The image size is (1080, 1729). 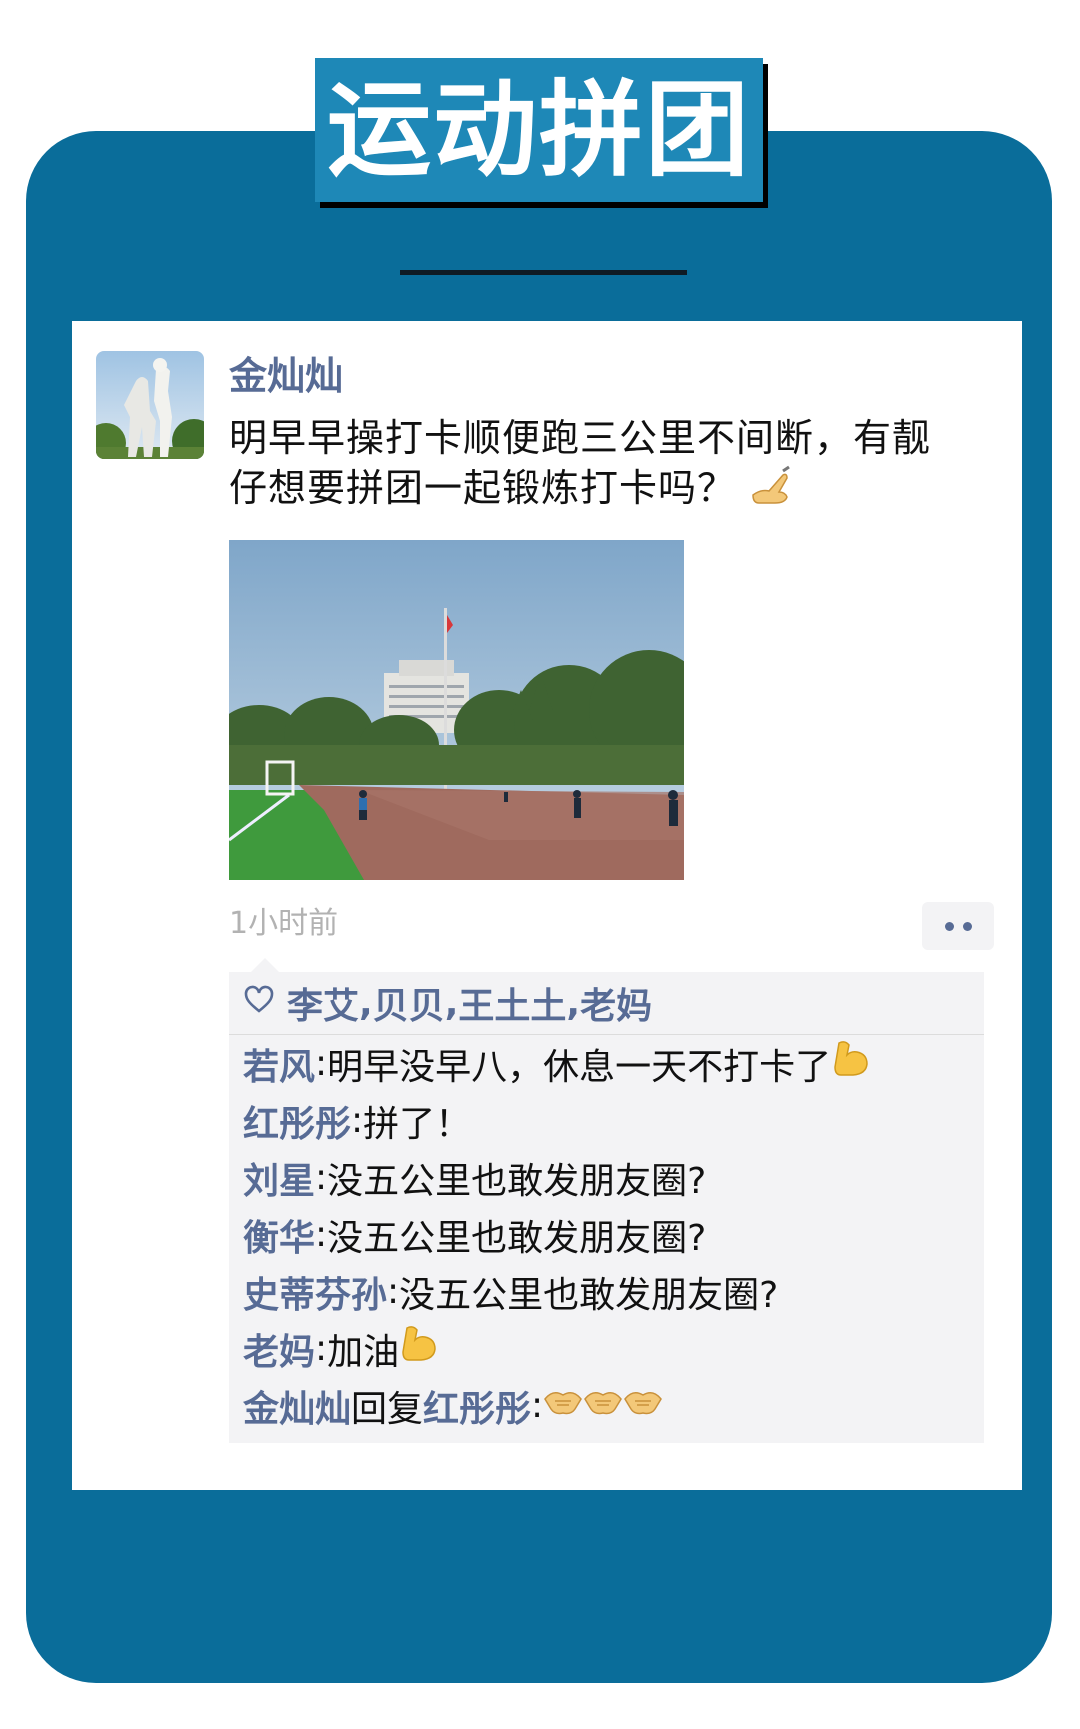 I want to click on comment-item: 若风: 明早没早八，休息一天不打卡了, so click(x=606, y=1063).